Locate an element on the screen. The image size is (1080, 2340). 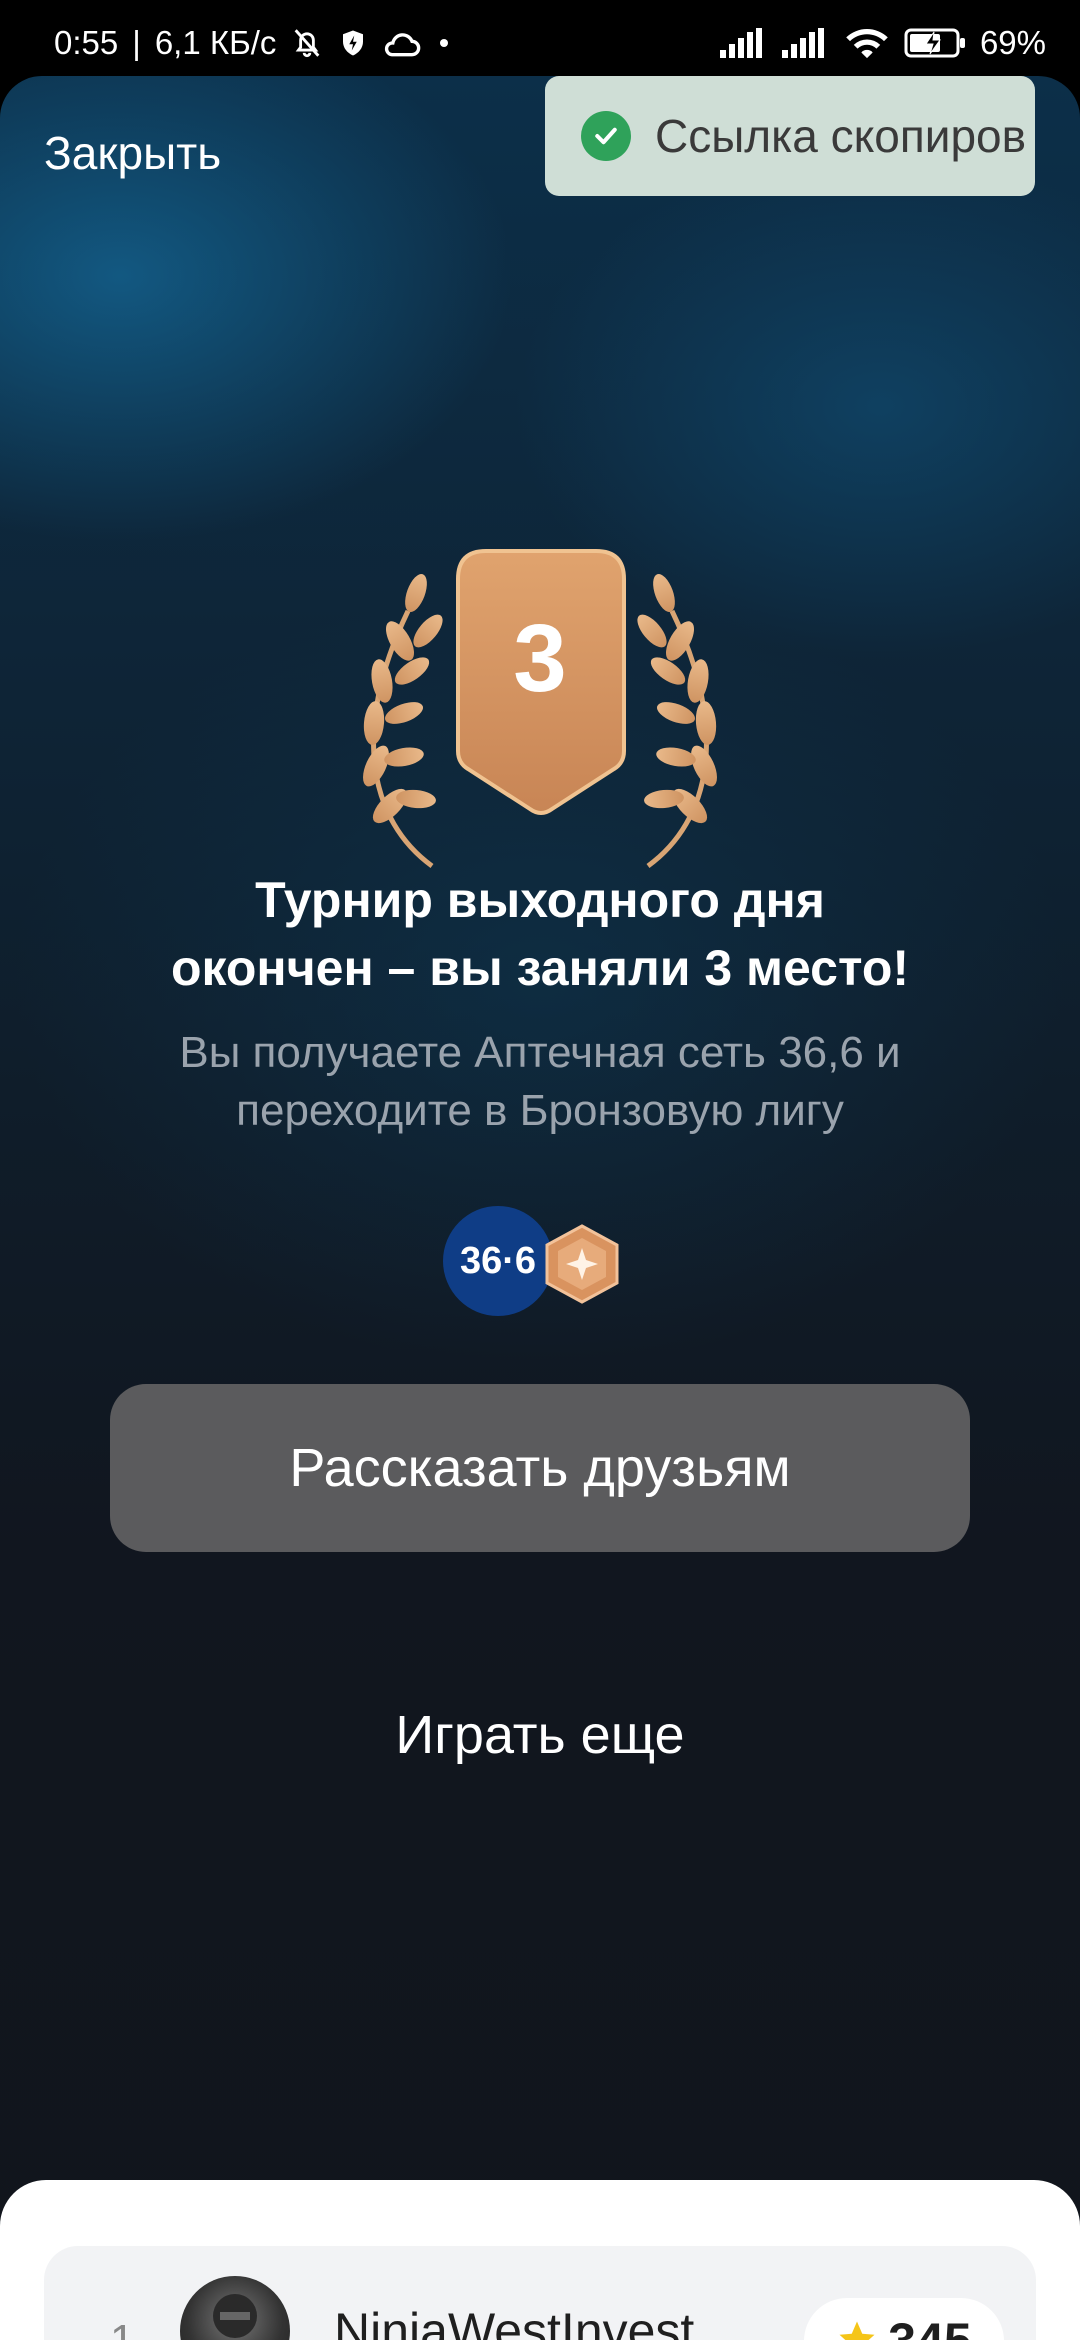
toast-text: Ссылка скопиров is located at coordinates (841, 136).